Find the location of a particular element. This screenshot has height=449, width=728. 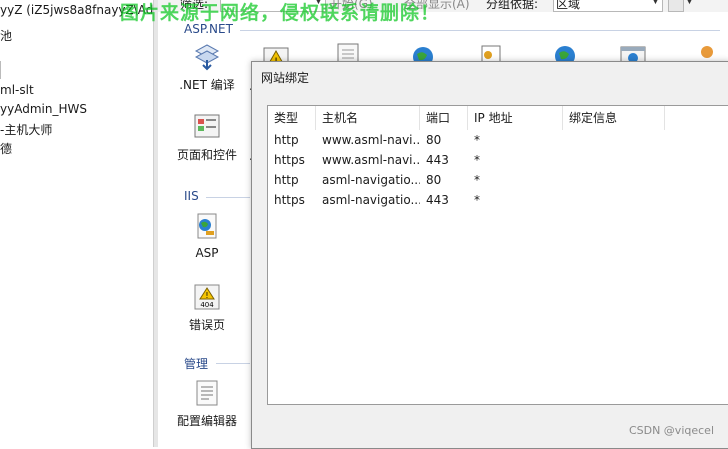

watermark-text: 图片来源于网络，侵权联系请删除！ is located at coordinates (280, 13).